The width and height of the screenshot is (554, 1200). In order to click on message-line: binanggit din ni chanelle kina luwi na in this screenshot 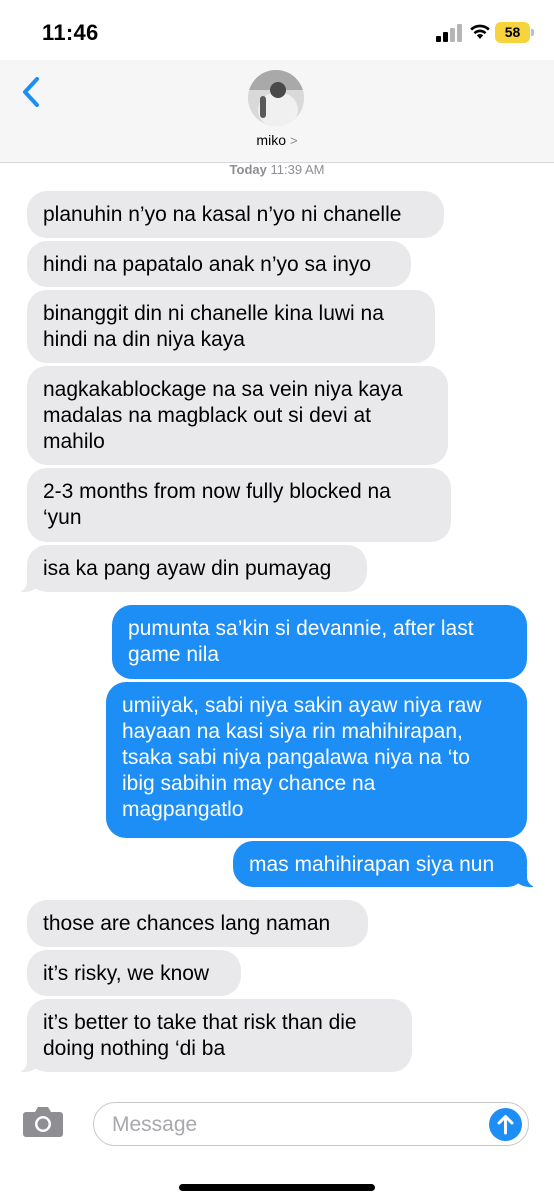, I will do `click(213, 313)`.